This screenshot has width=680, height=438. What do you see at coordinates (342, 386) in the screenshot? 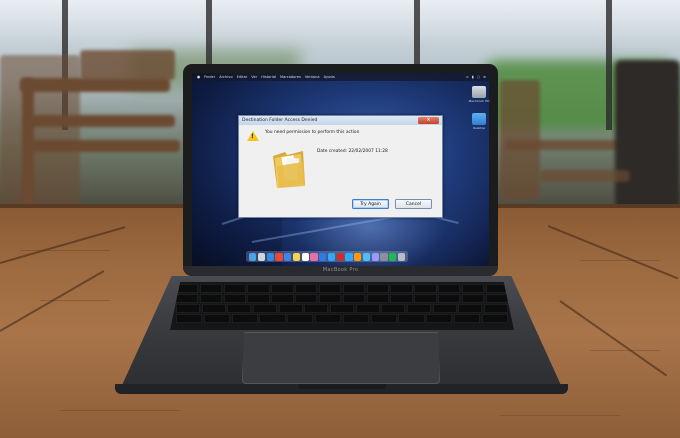
I see `lid-notch` at bounding box center [342, 386].